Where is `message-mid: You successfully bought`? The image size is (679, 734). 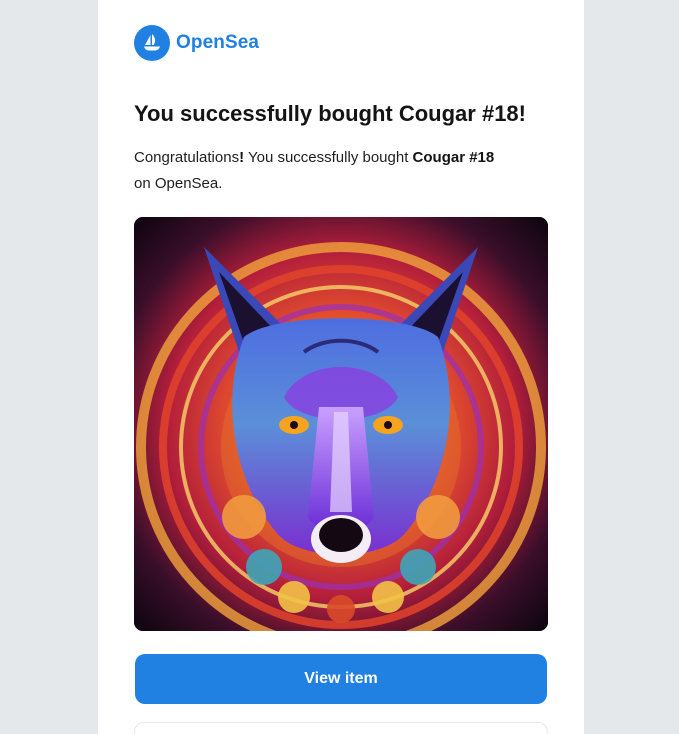
message-mid: You successfully bought is located at coordinates (328, 157).